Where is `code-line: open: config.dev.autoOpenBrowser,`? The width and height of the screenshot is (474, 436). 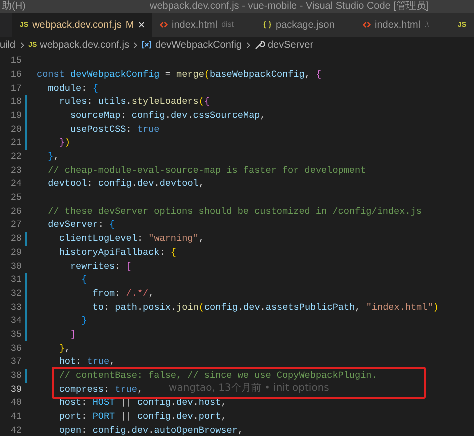 code-line: open: config.dev.autoOpenBrowser, is located at coordinates (151, 431).